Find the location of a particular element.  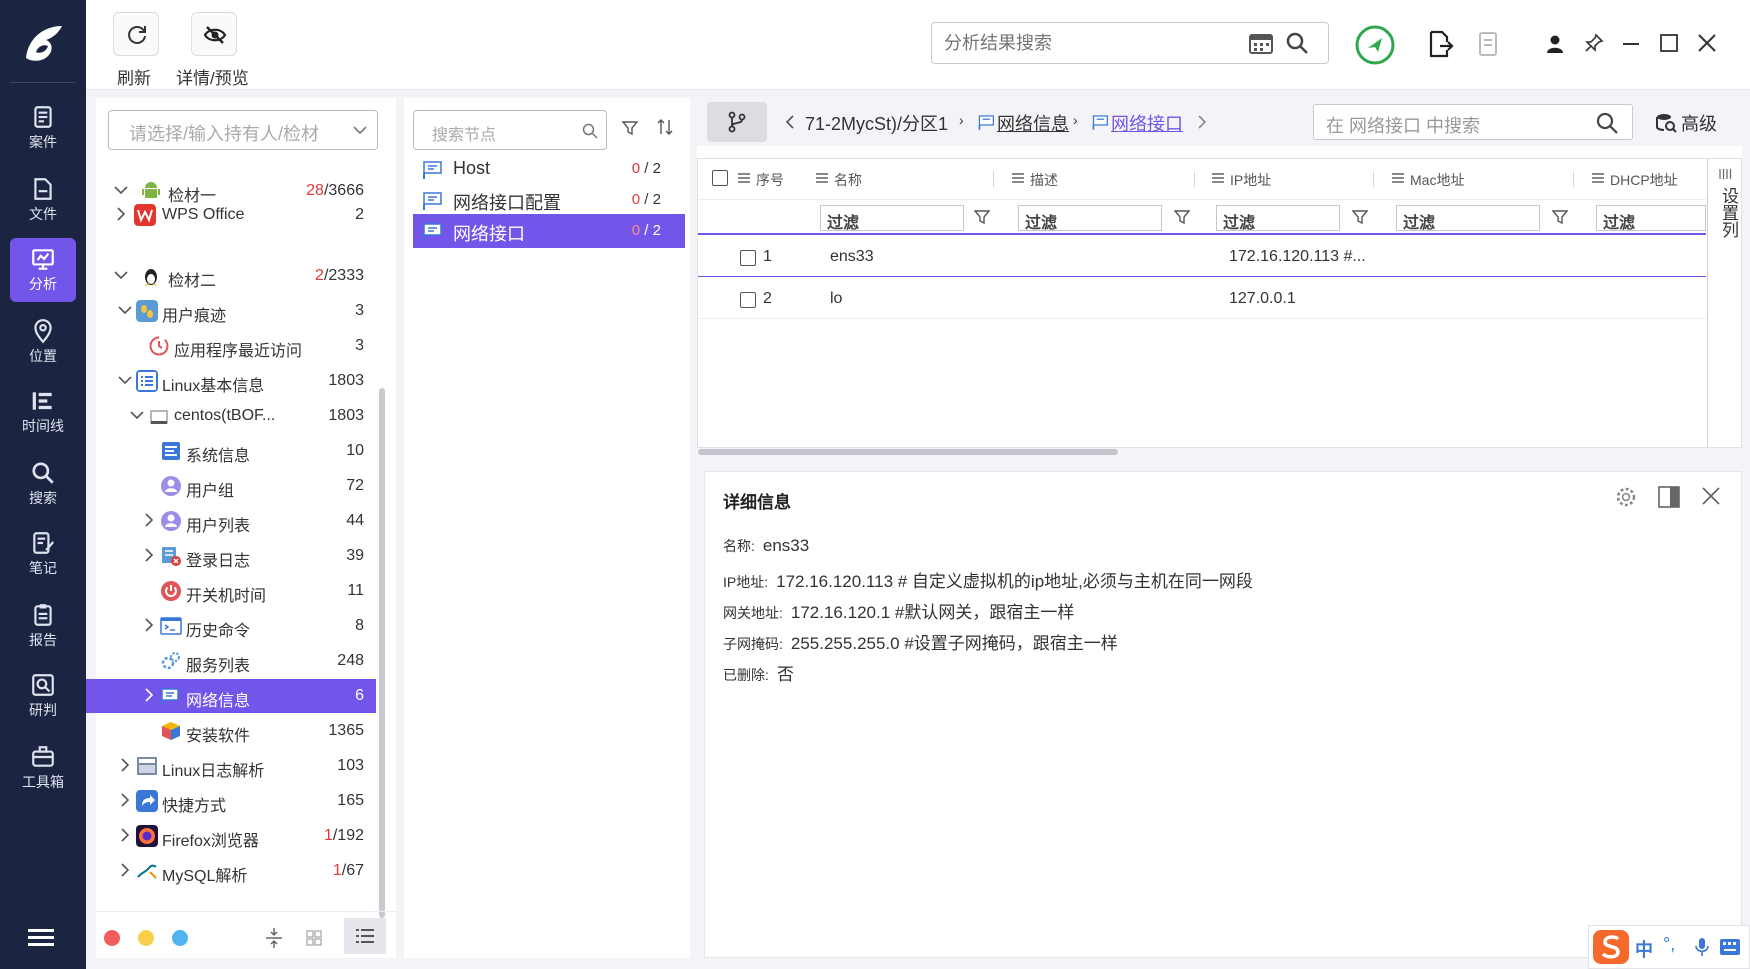

user-icon is located at coordinates (1555, 44).